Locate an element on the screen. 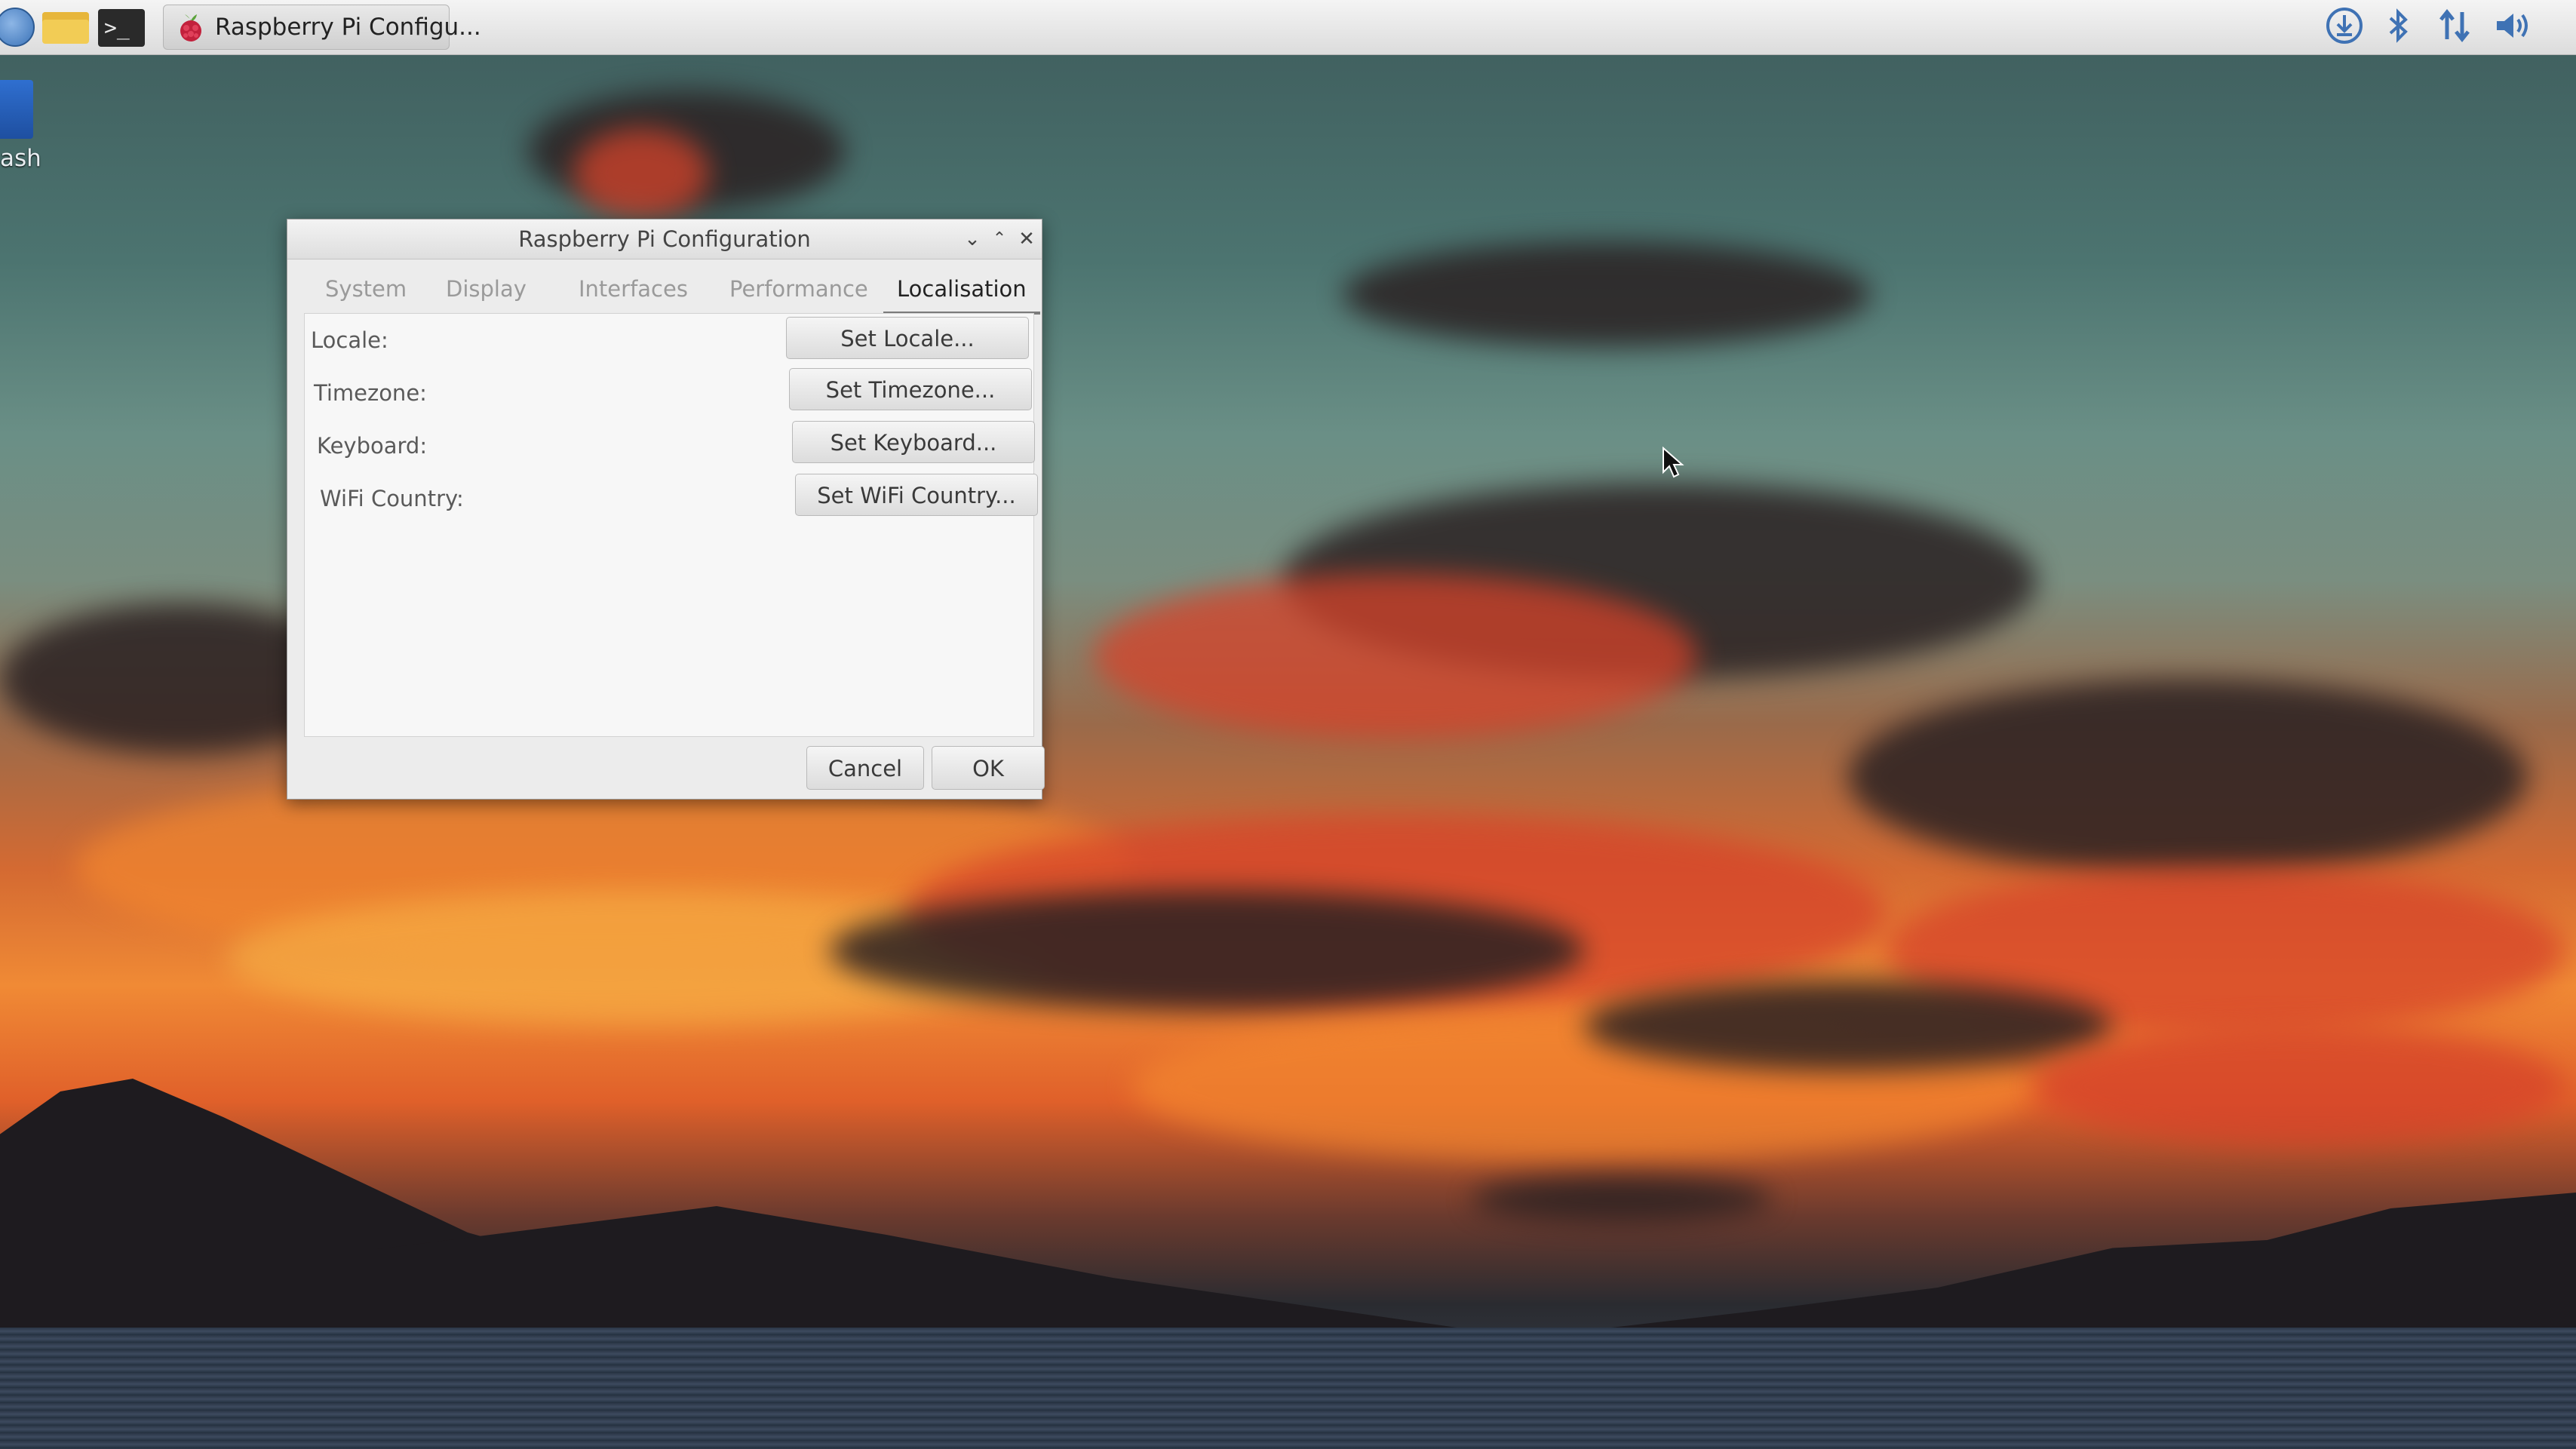 The height and width of the screenshot is (1449, 2576). dialog-title: Raspberry Pi Configuration is located at coordinates (664, 239).